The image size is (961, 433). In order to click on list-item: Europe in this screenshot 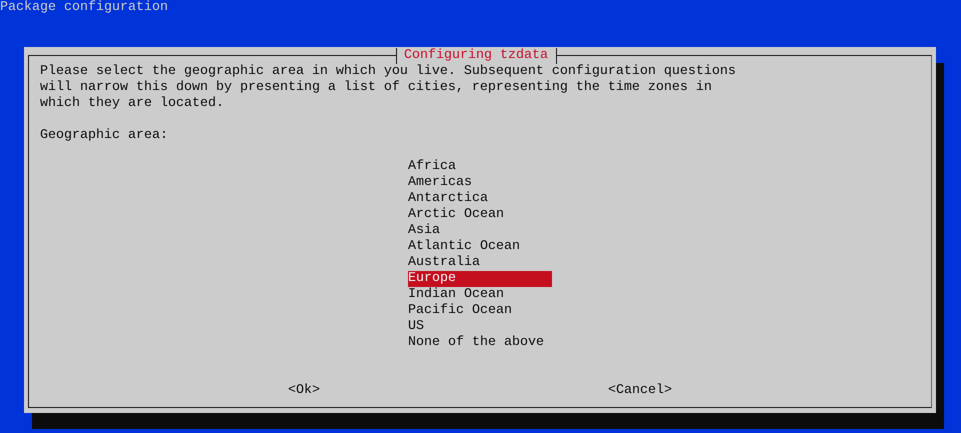, I will do `click(480, 279)`.